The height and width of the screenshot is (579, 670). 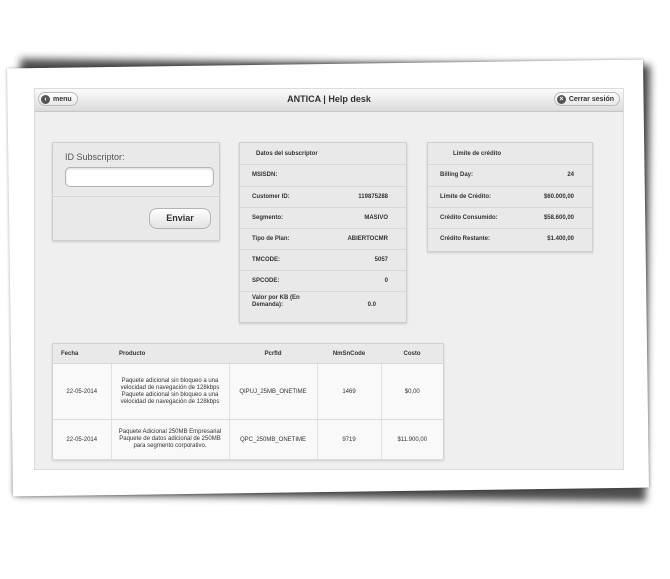 I want to click on row-label: Segmento:, so click(x=268, y=218).